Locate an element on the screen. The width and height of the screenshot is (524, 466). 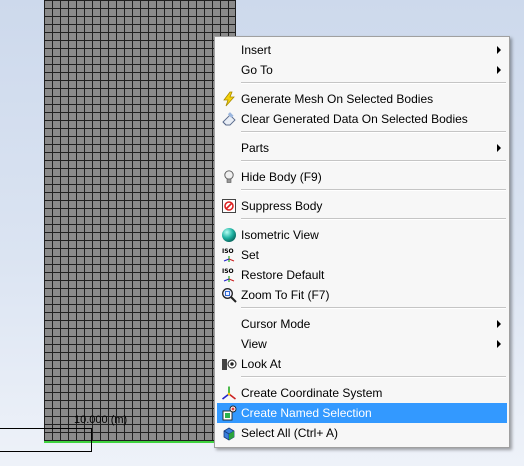
select-all-icon is located at coordinates (229, 433).